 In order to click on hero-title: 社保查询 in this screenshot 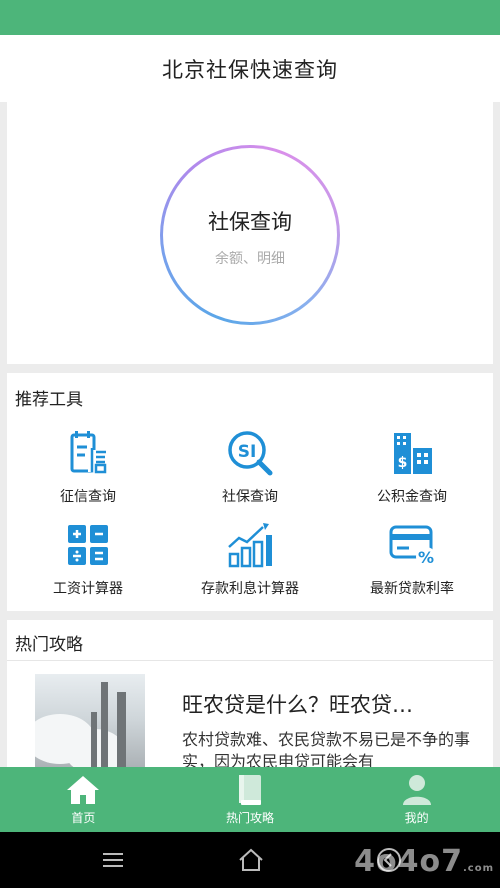, I will do `click(250, 222)`.